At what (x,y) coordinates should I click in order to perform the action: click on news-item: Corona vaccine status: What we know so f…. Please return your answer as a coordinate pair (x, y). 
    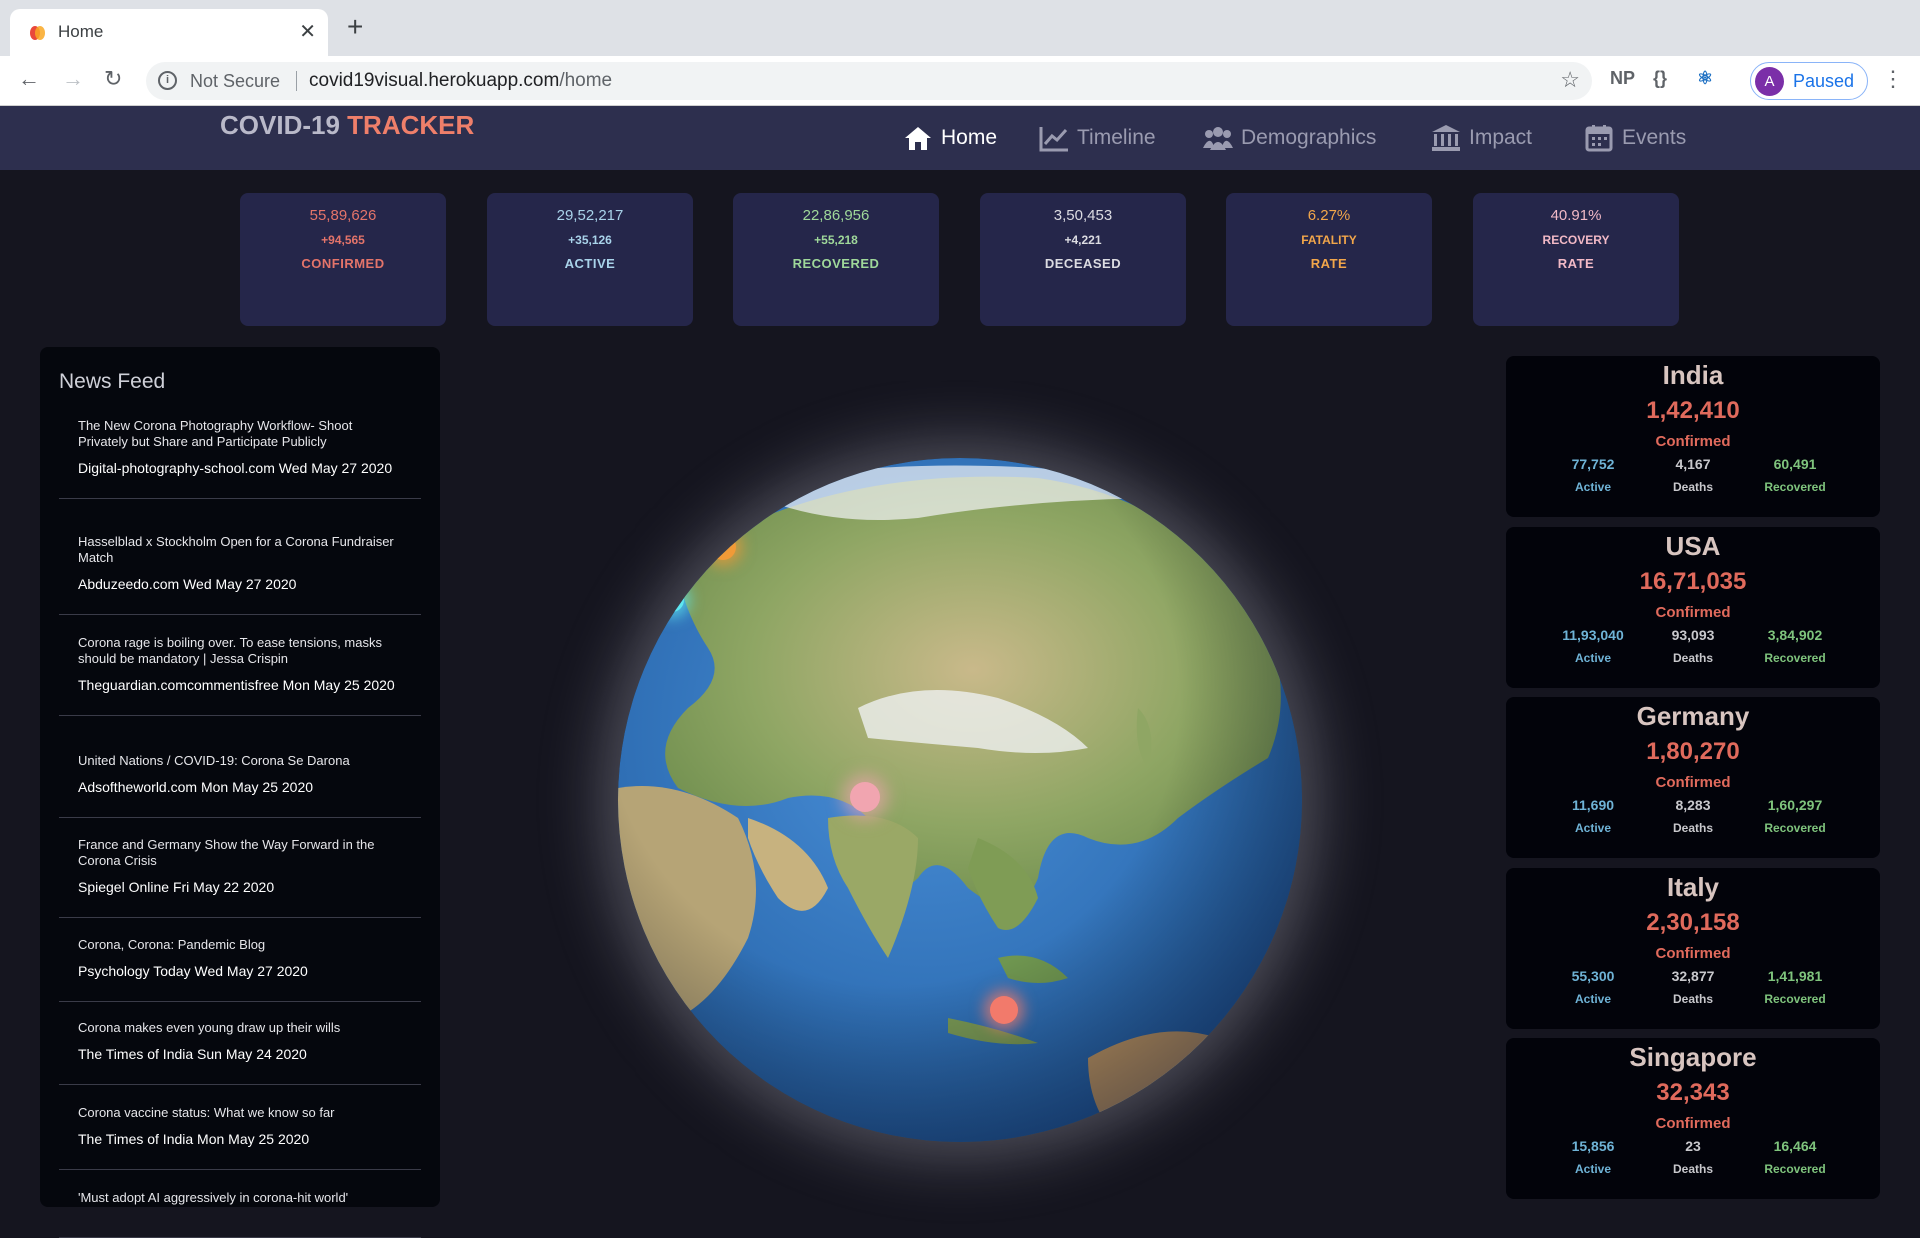
    Looking at the image, I should click on (240, 1137).